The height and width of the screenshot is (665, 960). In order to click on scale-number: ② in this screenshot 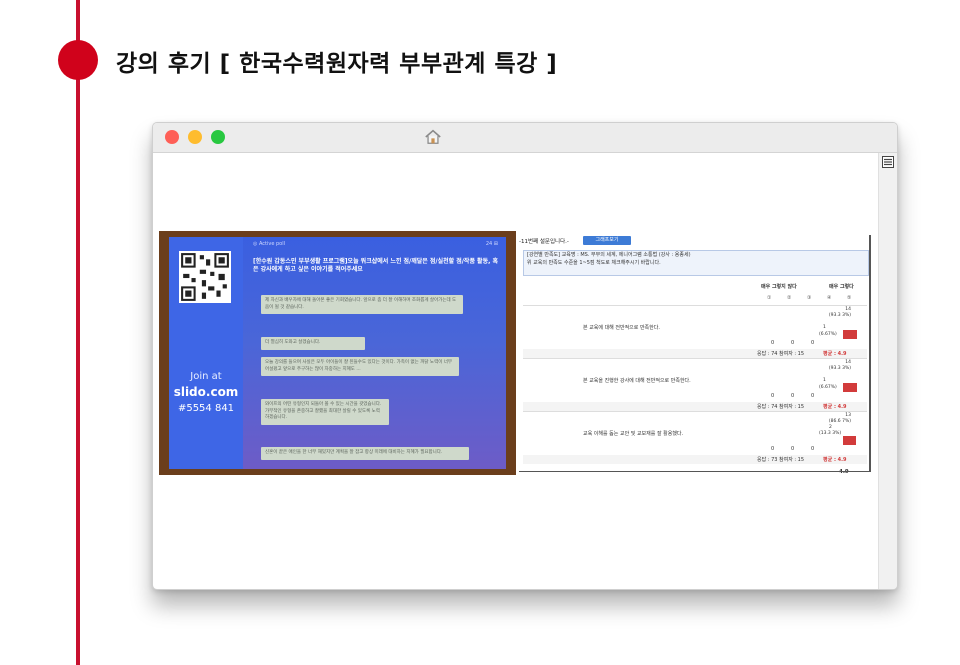, I will do `click(789, 298)`.